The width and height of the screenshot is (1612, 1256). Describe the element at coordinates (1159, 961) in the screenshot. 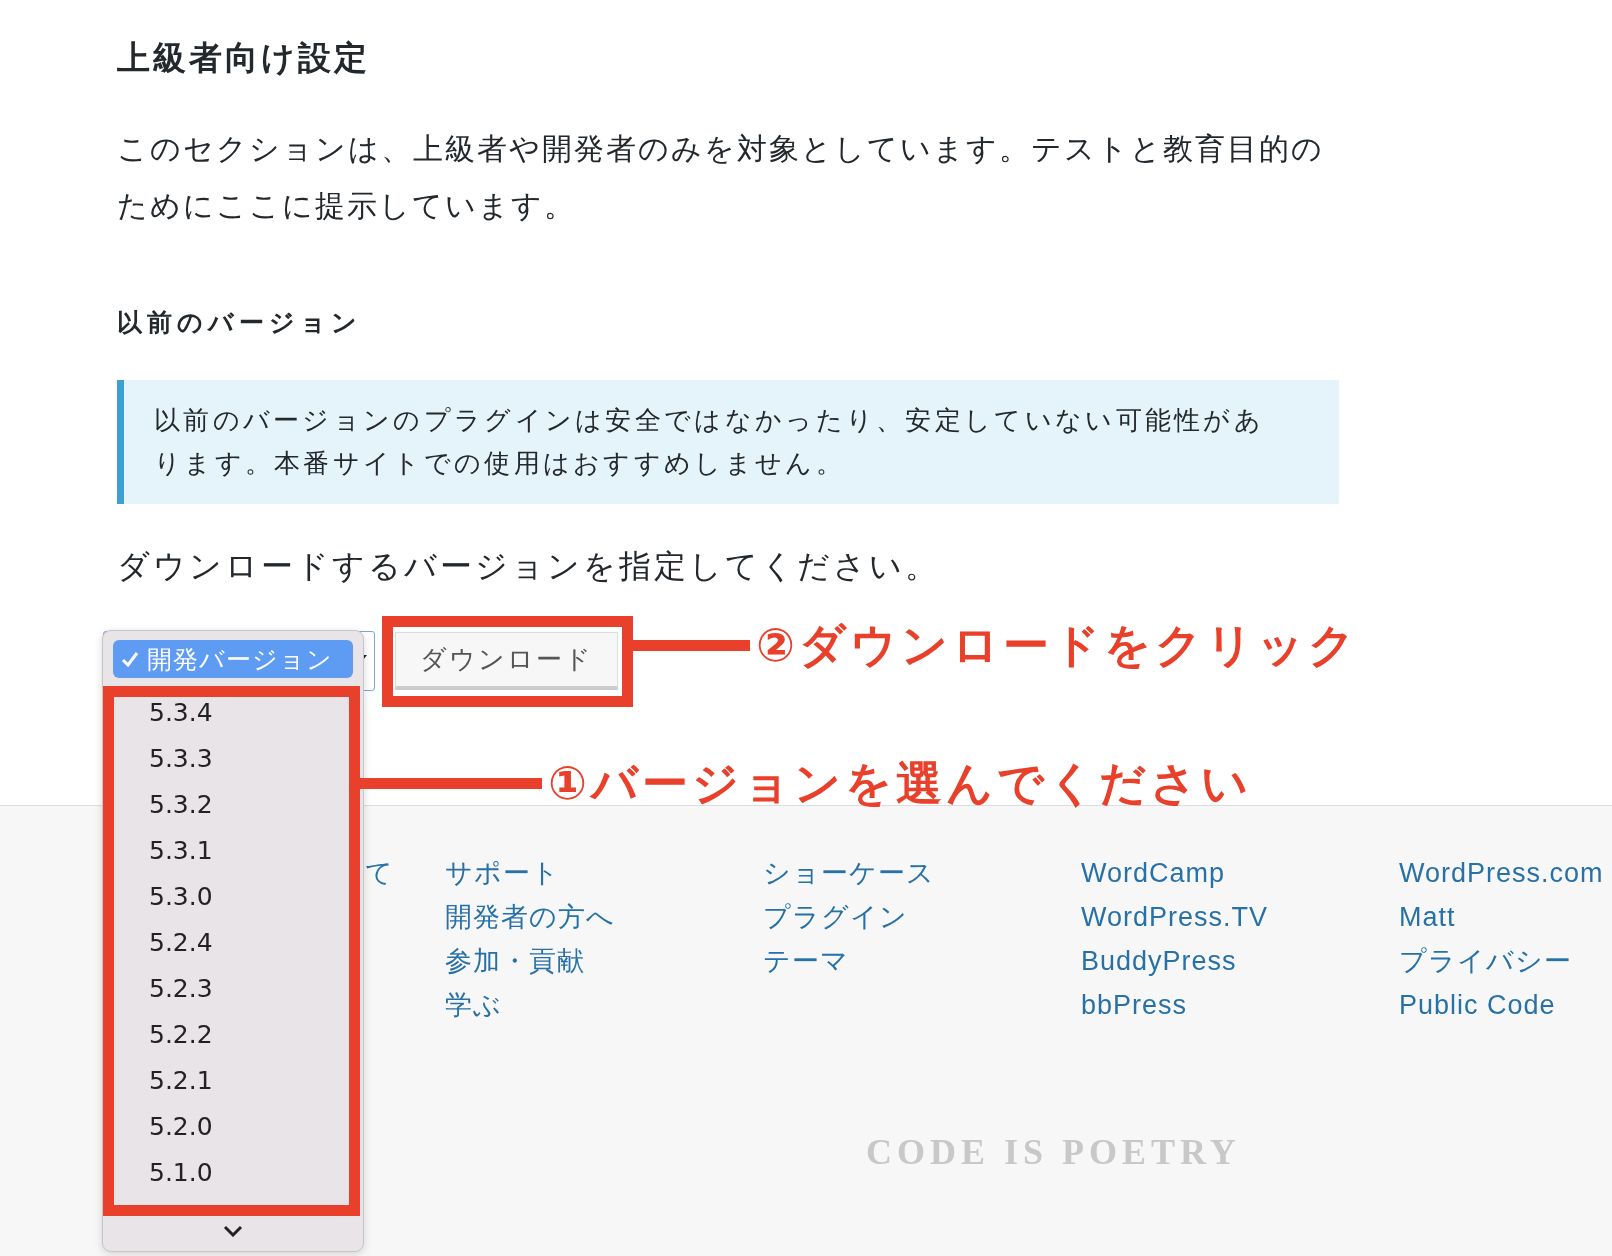

I see `footer-link: BuddyPress` at that location.